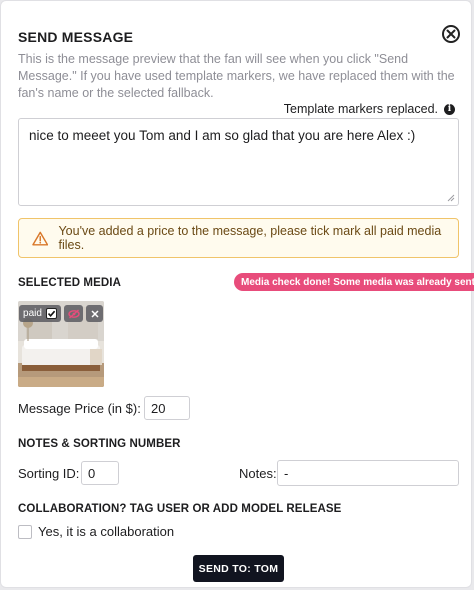  Describe the element at coordinates (360, 109) in the screenshot. I see `template-markers-label: Template markers replaced.` at that location.